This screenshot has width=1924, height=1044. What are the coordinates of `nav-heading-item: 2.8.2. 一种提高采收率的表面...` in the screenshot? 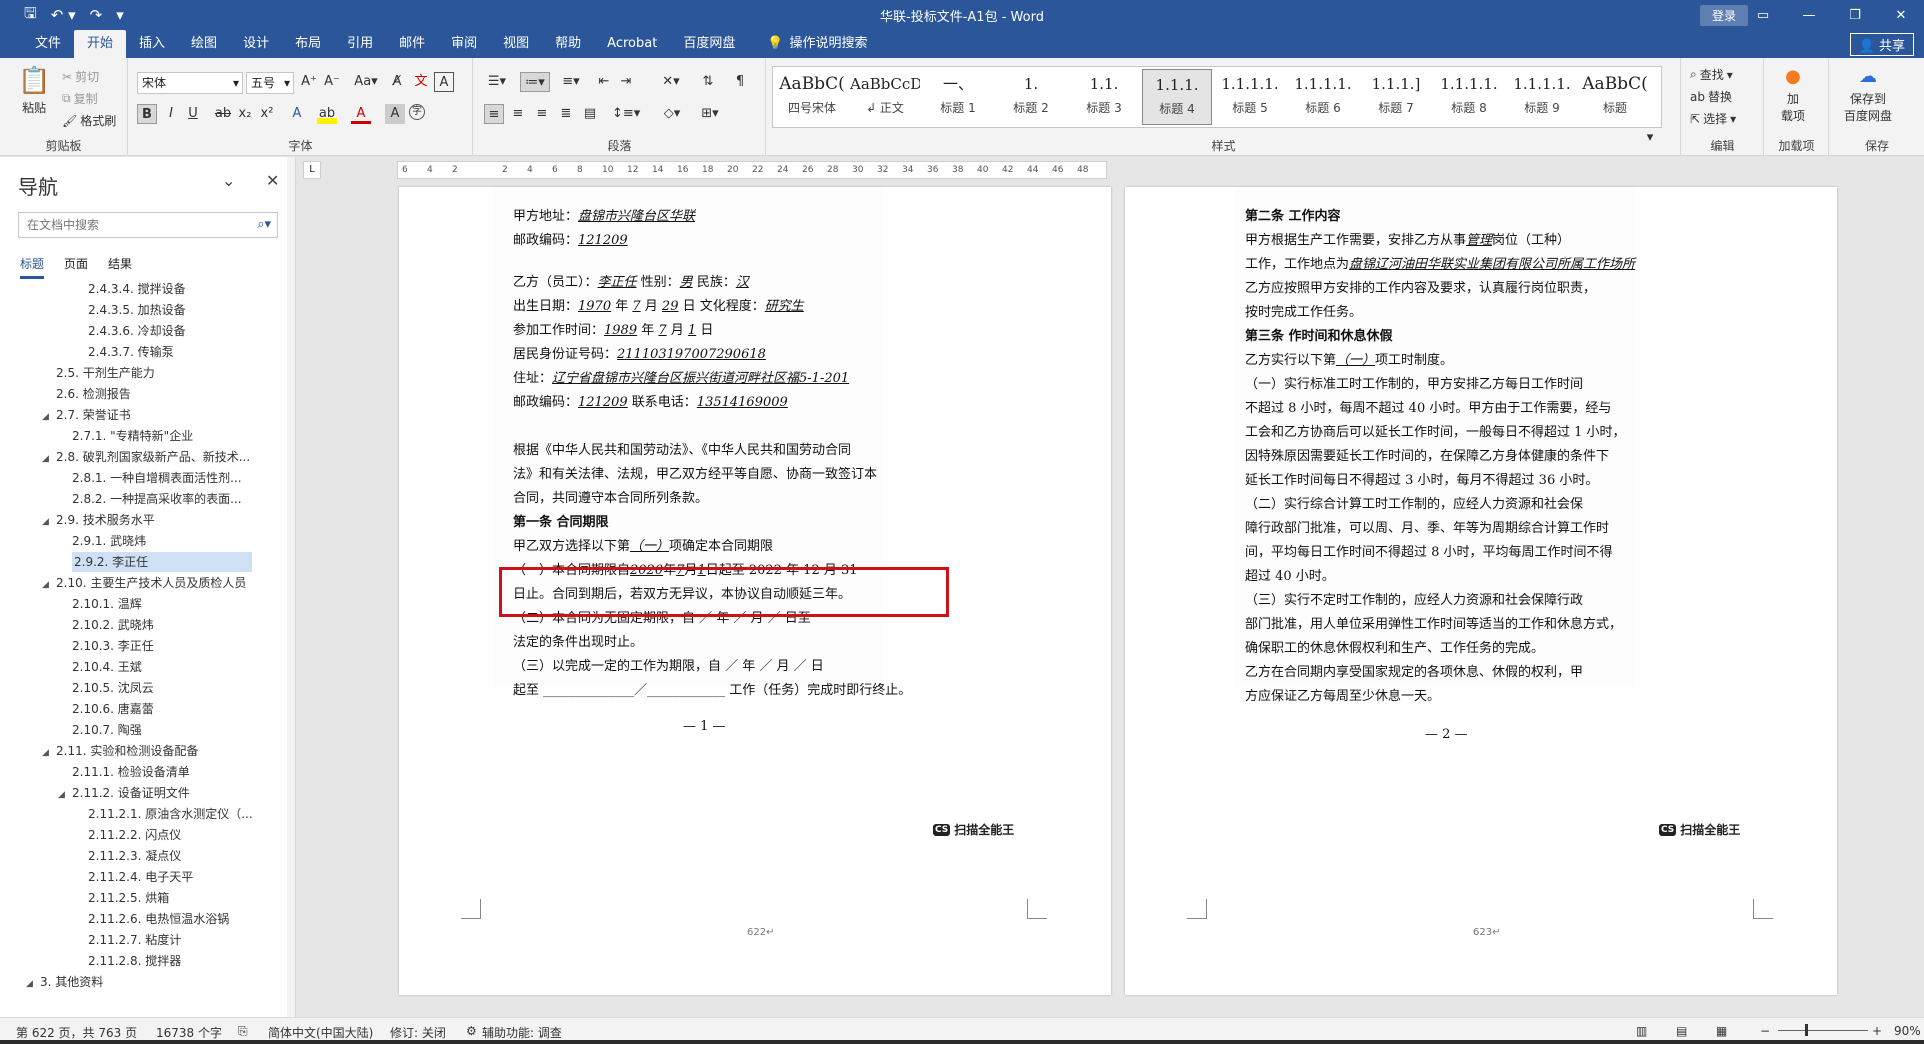 It's located at (157, 499).